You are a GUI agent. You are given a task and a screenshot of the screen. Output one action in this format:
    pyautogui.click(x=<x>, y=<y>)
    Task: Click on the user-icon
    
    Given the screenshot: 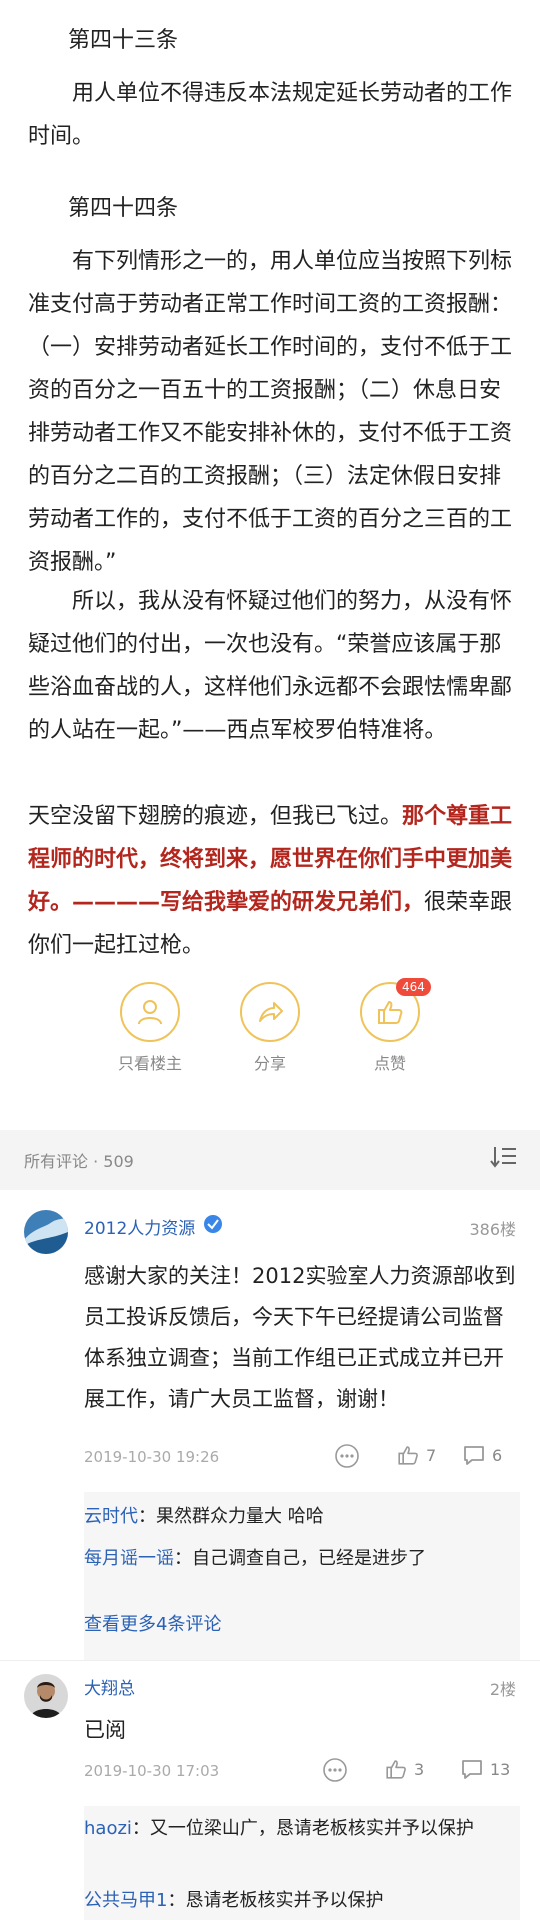 What is the action you would take?
    pyautogui.click(x=150, y=1012)
    